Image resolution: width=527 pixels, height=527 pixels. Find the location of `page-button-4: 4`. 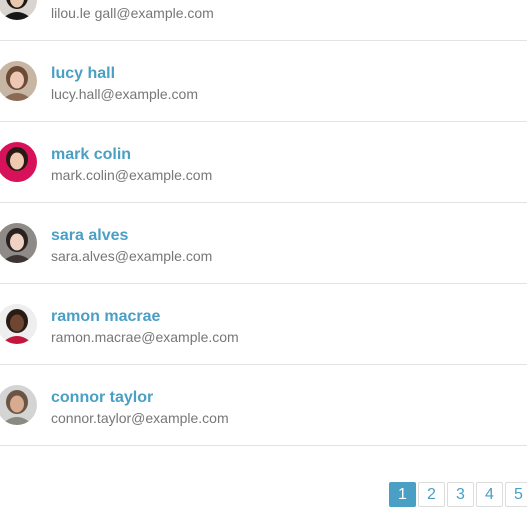

page-button-4: 4 is located at coordinates (489, 494).